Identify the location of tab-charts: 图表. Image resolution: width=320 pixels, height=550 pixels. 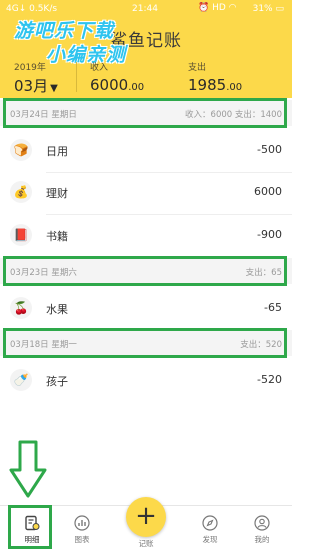
(82, 528).